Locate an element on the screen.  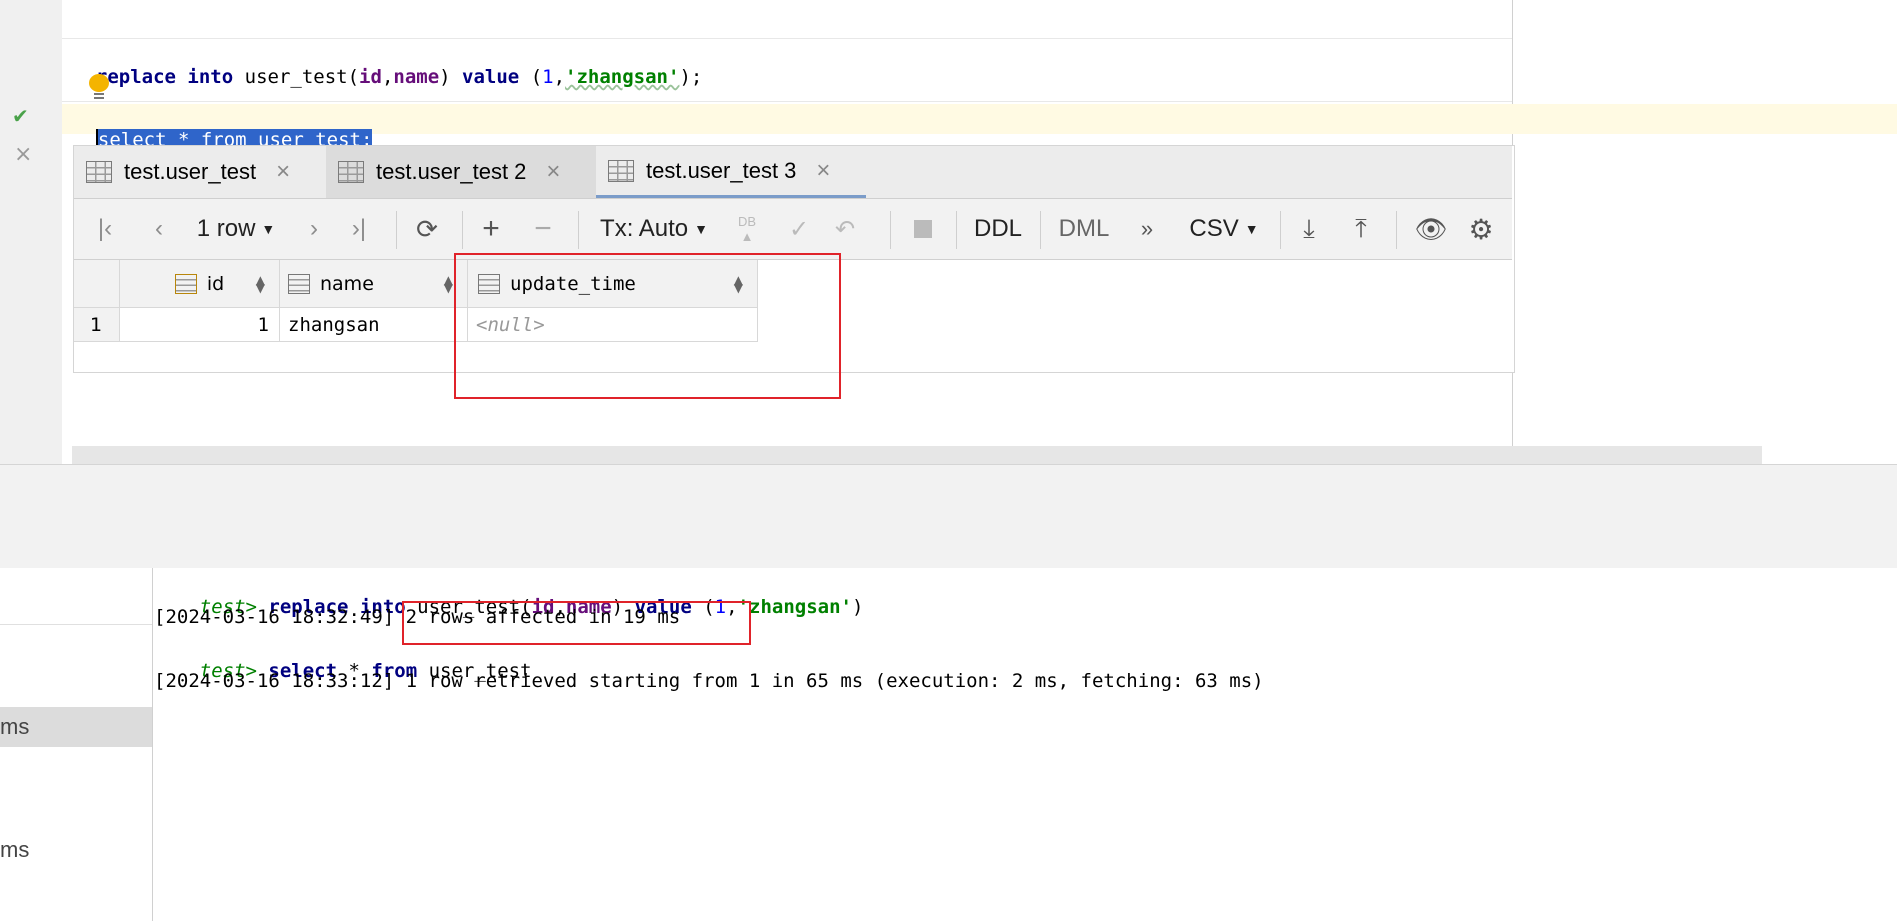
annotation-box-update-time is located at coordinates (647, 326).